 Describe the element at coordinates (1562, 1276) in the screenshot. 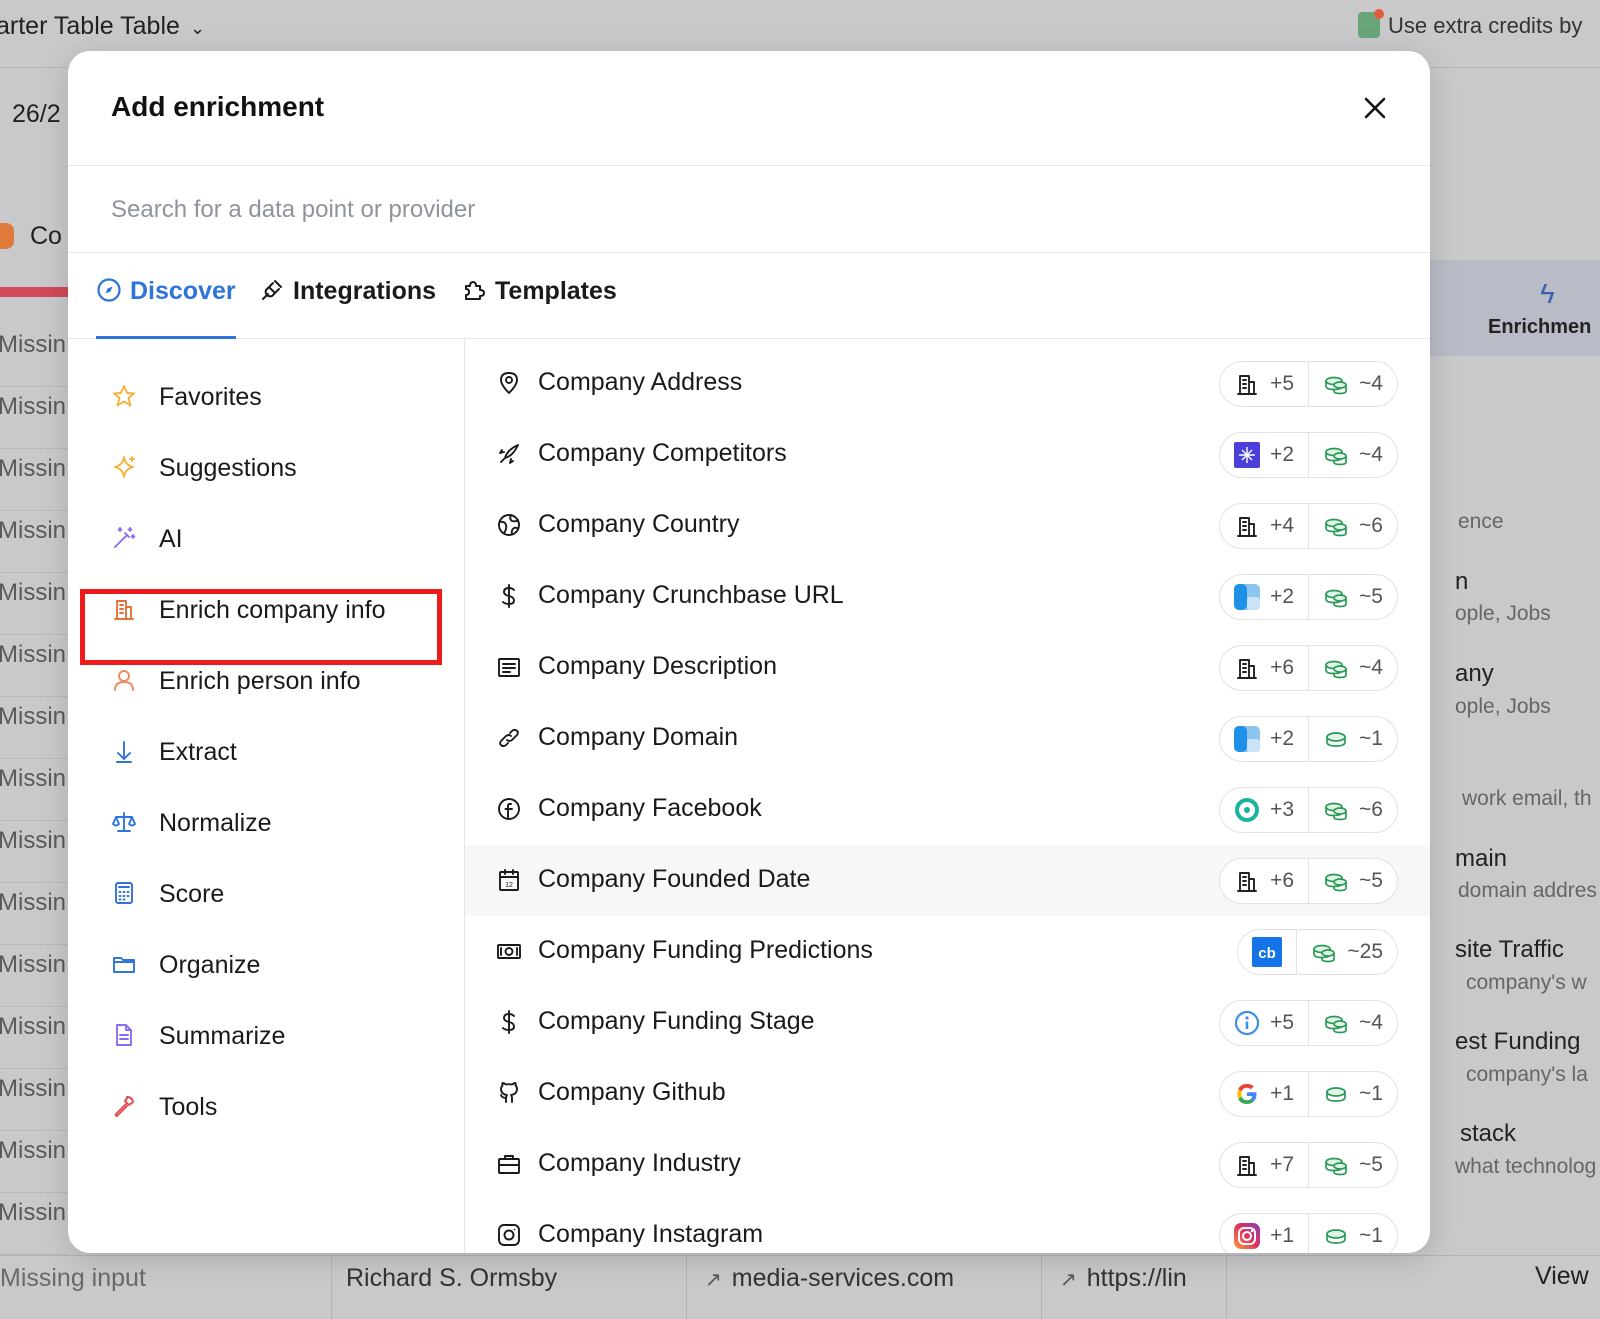

I see `view-button: View` at that location.